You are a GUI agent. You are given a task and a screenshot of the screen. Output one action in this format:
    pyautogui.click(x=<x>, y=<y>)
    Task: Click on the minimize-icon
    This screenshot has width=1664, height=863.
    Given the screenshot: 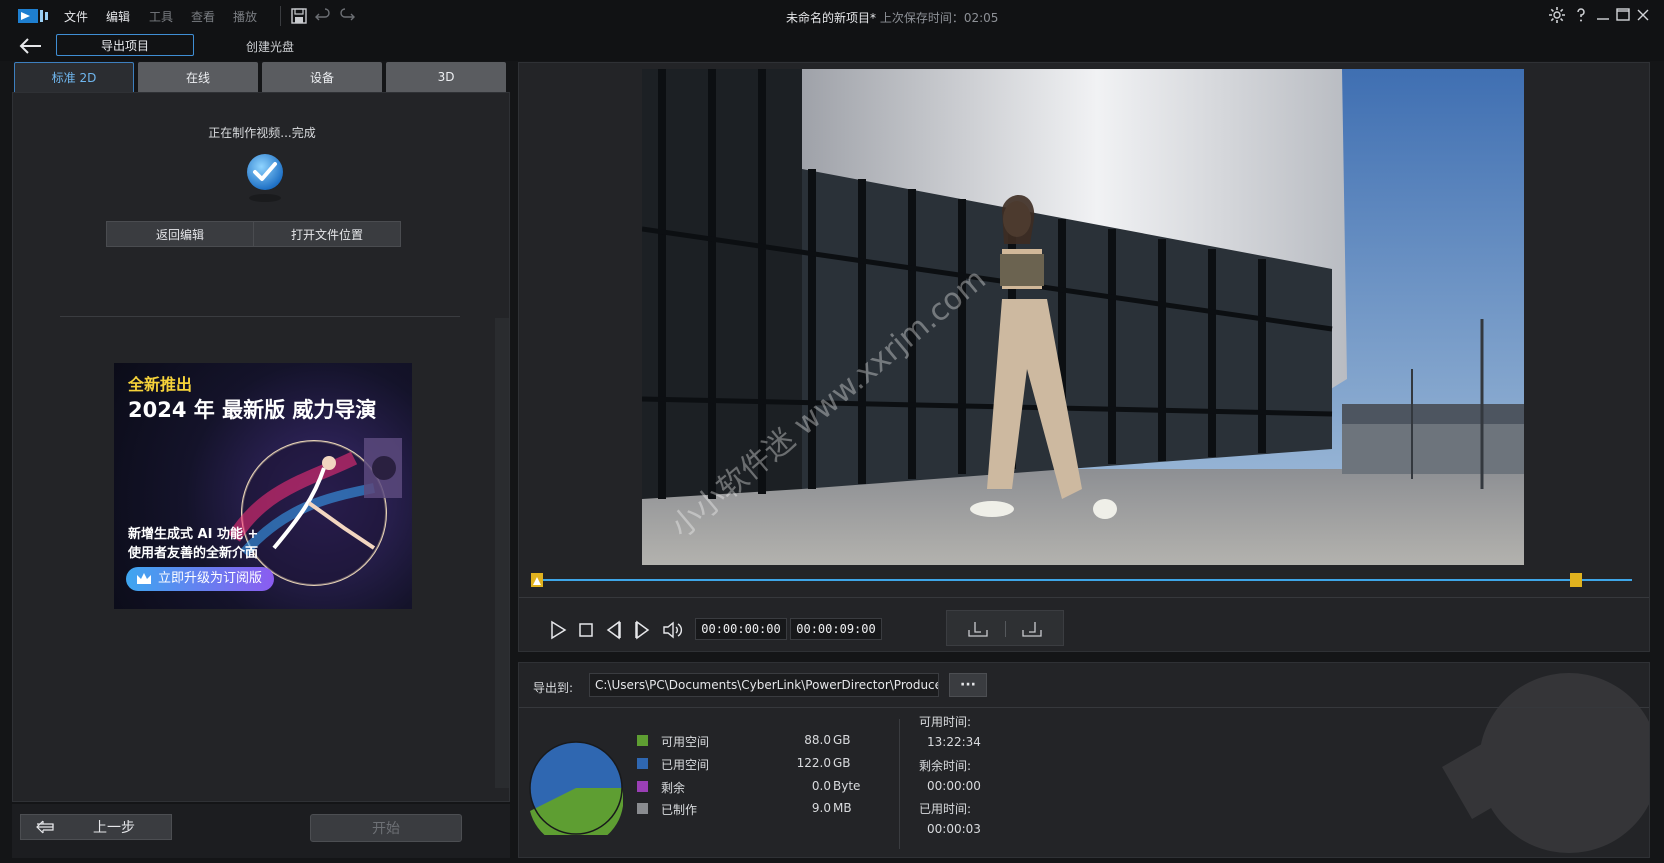 What is the action you would take?
    pyautogui.click(x=1603, y=15)
    